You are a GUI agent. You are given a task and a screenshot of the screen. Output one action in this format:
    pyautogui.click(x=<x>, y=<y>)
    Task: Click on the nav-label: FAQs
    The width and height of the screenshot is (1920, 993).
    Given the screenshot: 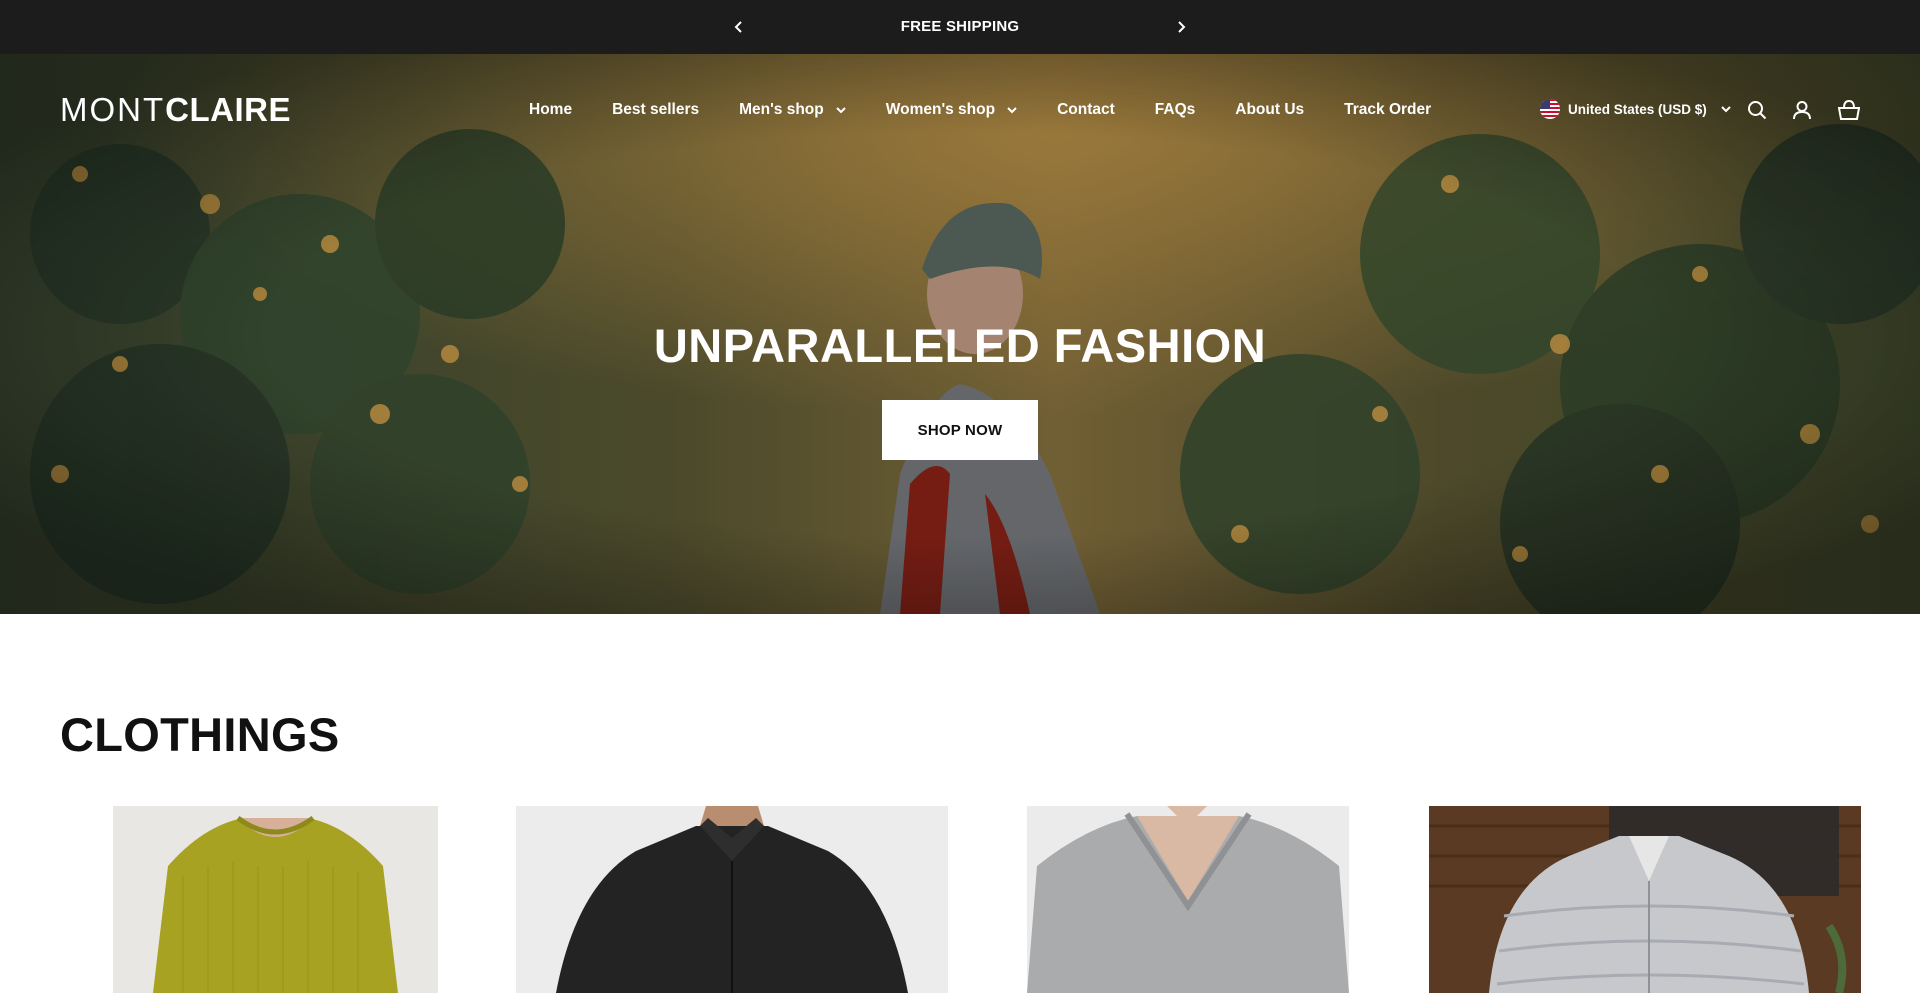 What is the action you would take?
    pyautogui.click(x=1175, y=109)
    